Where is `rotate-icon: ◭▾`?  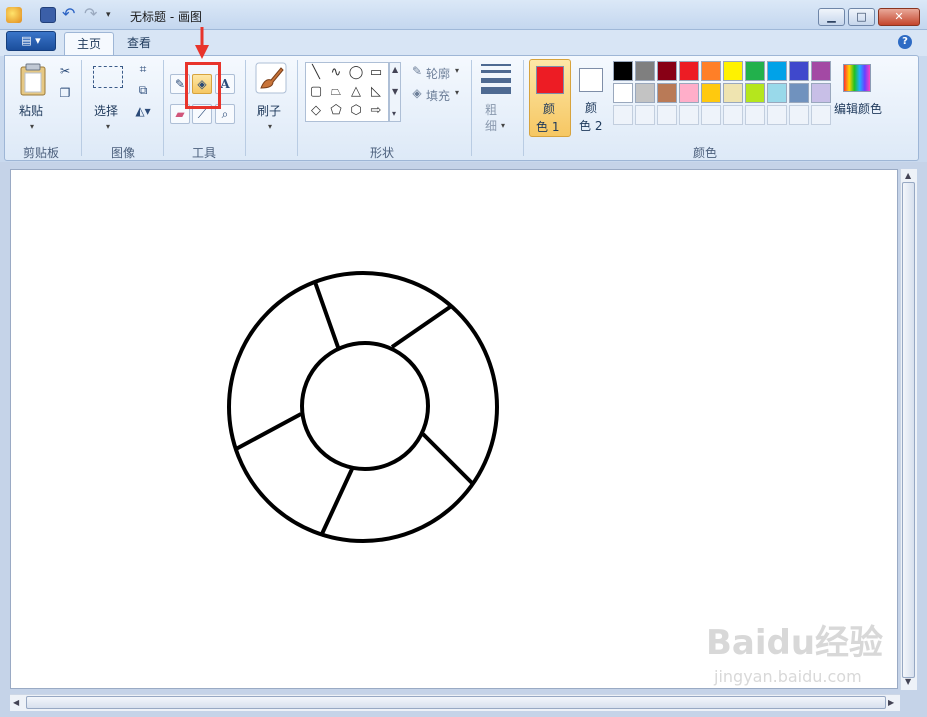
rotate-icon: ◭▾ is located at coordinates (143, 112).